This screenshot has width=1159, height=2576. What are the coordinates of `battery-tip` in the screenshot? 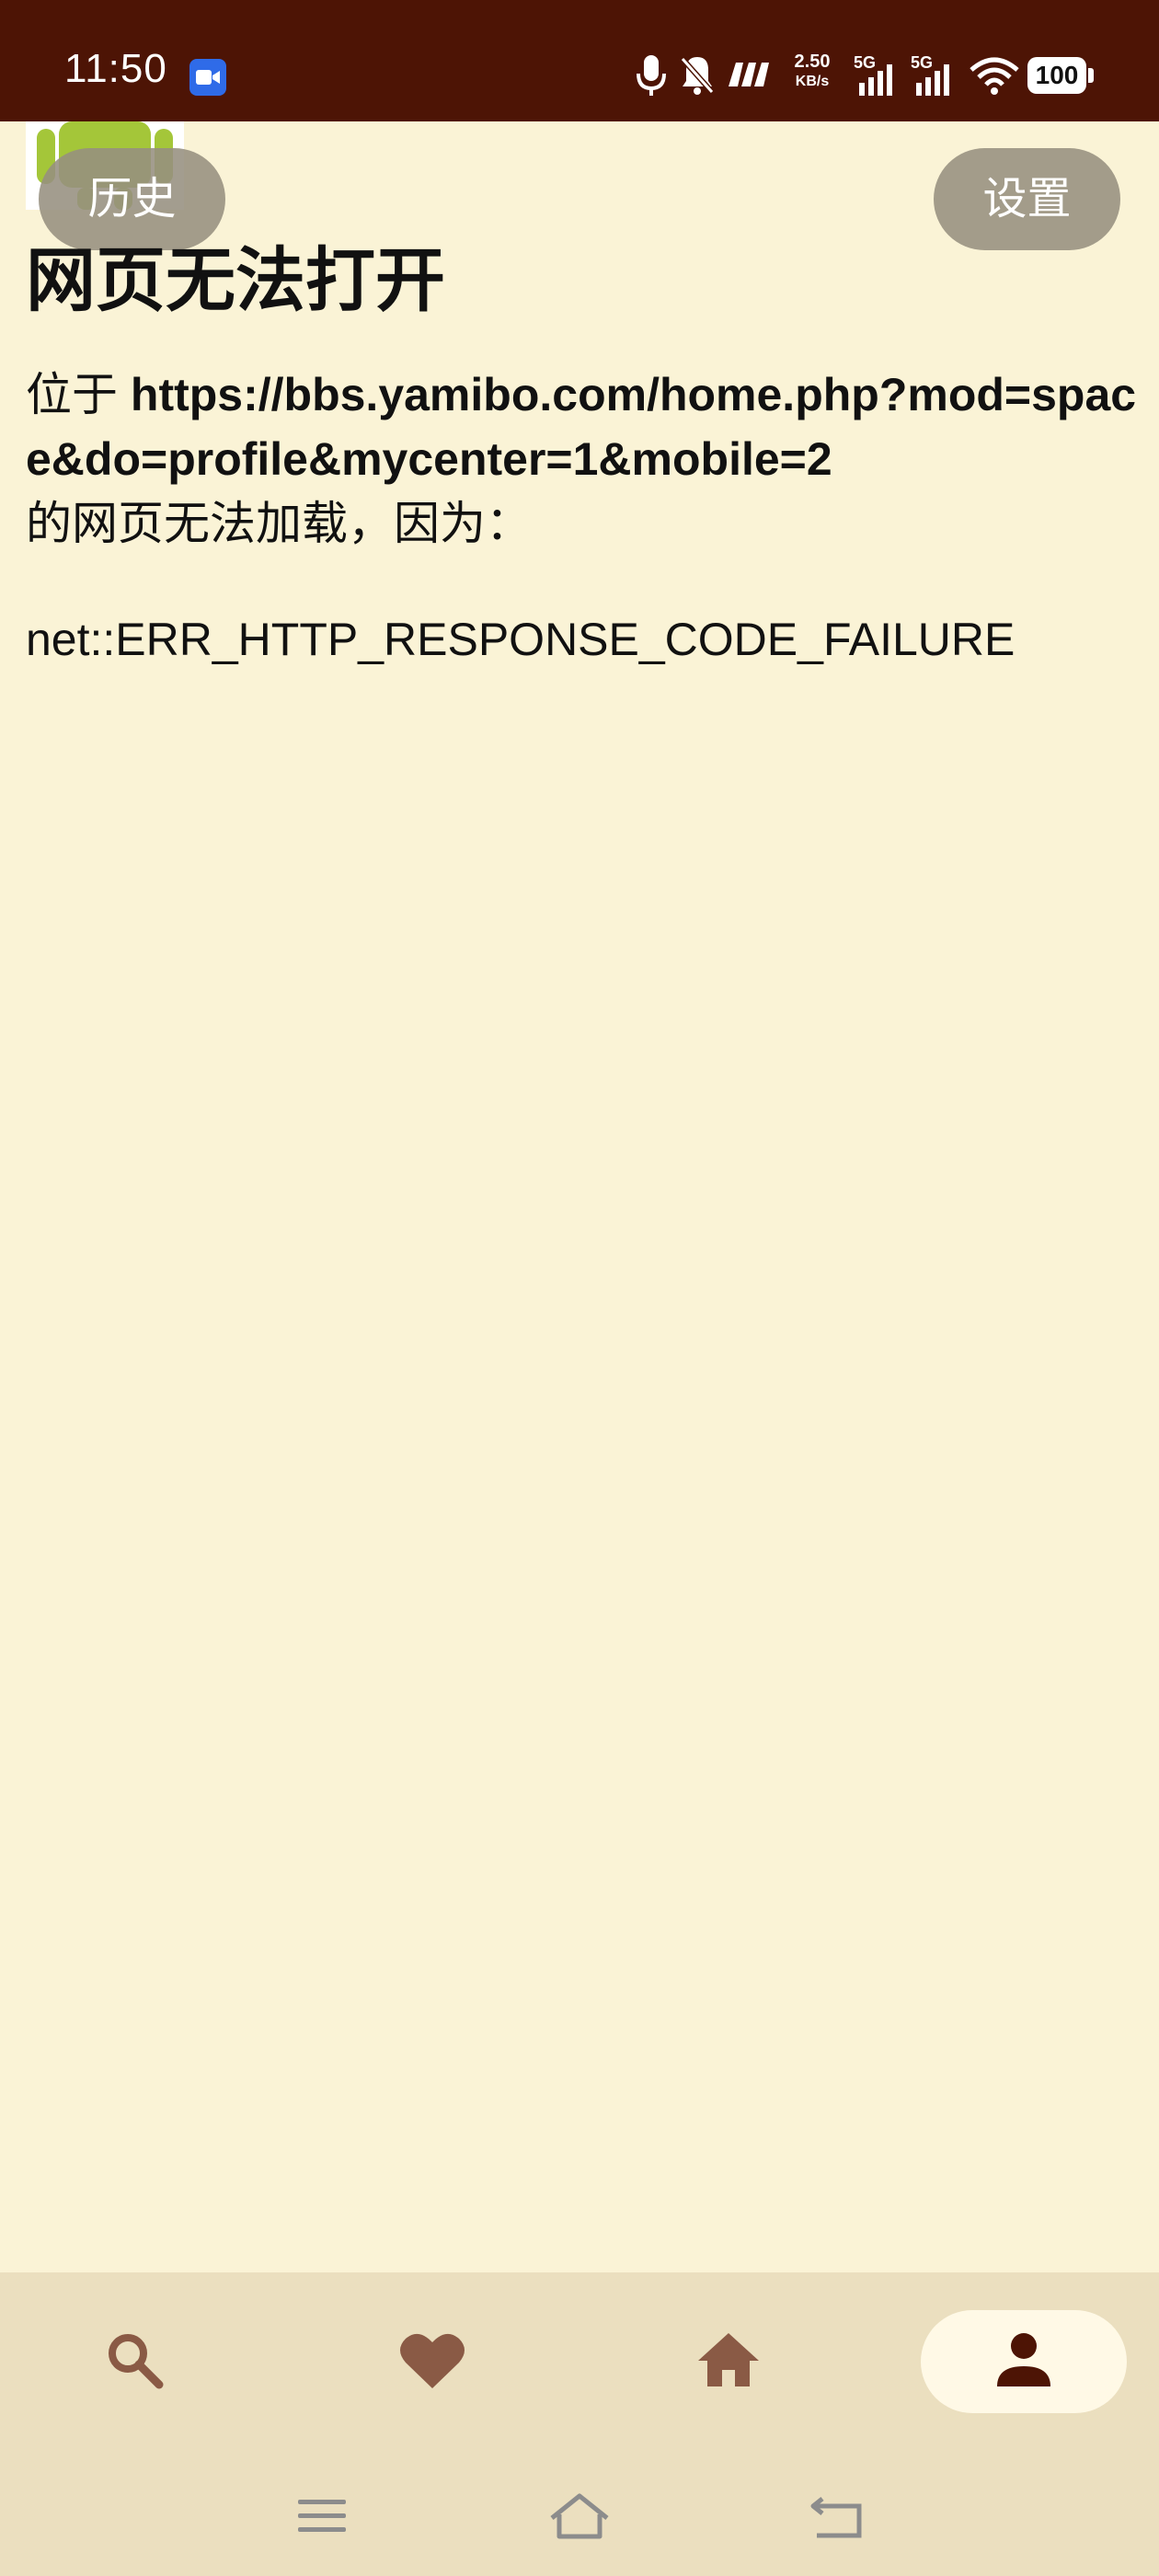 It's located at (1091, 75).